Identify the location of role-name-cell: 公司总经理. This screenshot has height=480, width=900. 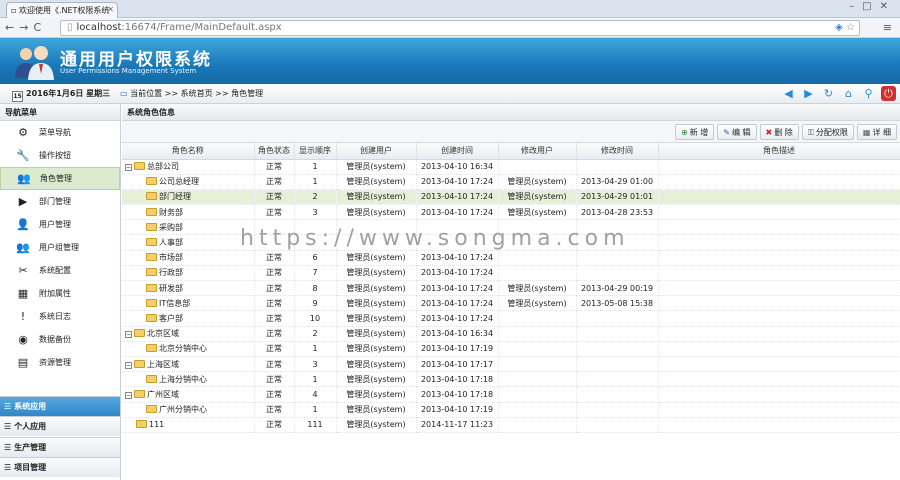
(188, 182).